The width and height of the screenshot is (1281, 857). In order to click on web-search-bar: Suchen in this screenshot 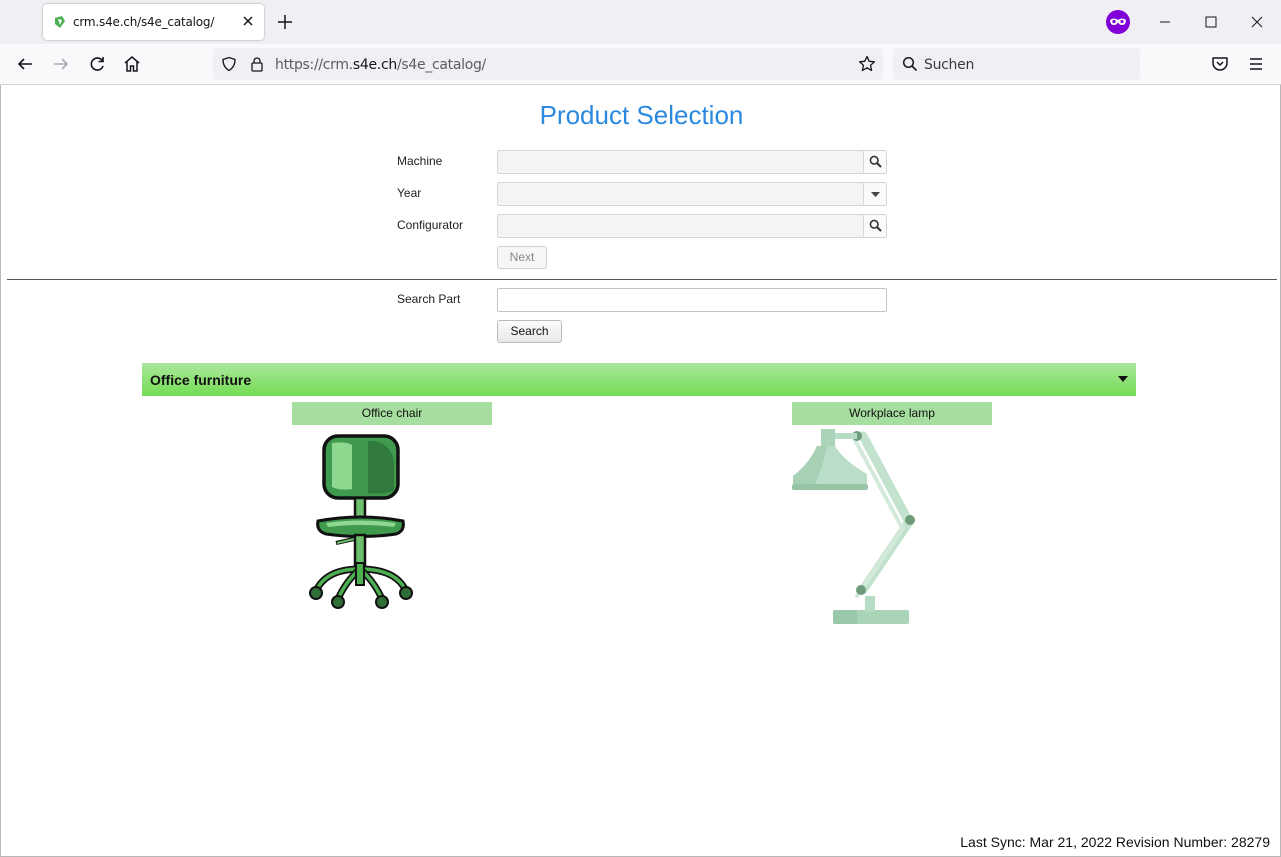, I will do `click(1016, 64)`.